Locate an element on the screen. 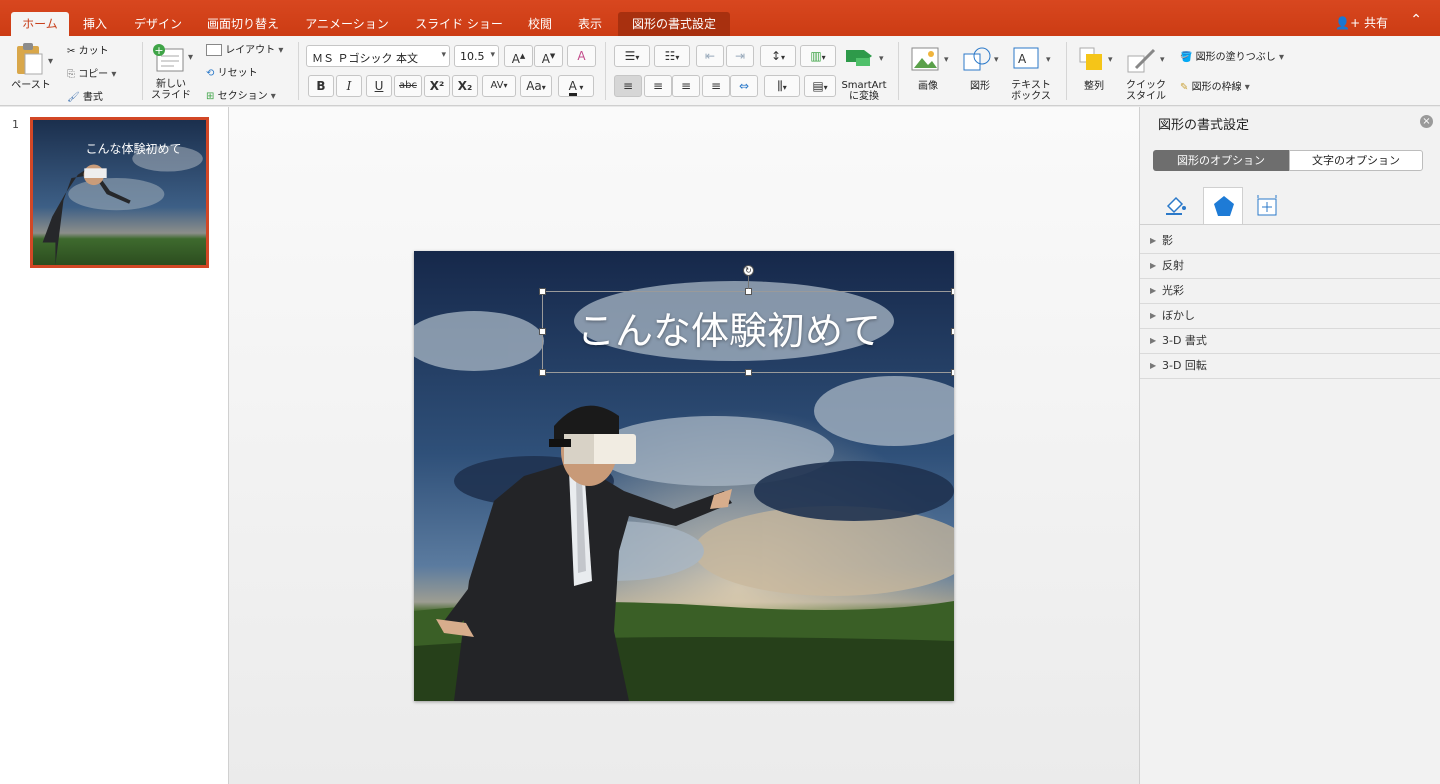 The image size is (1440, 784). format-painter-button: 🖌 書式 is located at coordinates (85, 95).